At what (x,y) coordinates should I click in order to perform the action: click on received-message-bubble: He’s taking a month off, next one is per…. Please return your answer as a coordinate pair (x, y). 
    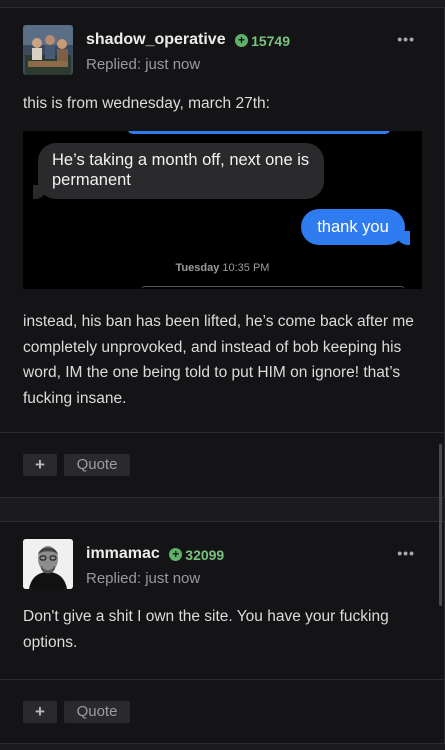
    Looking at the image, I should click on (178, 171).